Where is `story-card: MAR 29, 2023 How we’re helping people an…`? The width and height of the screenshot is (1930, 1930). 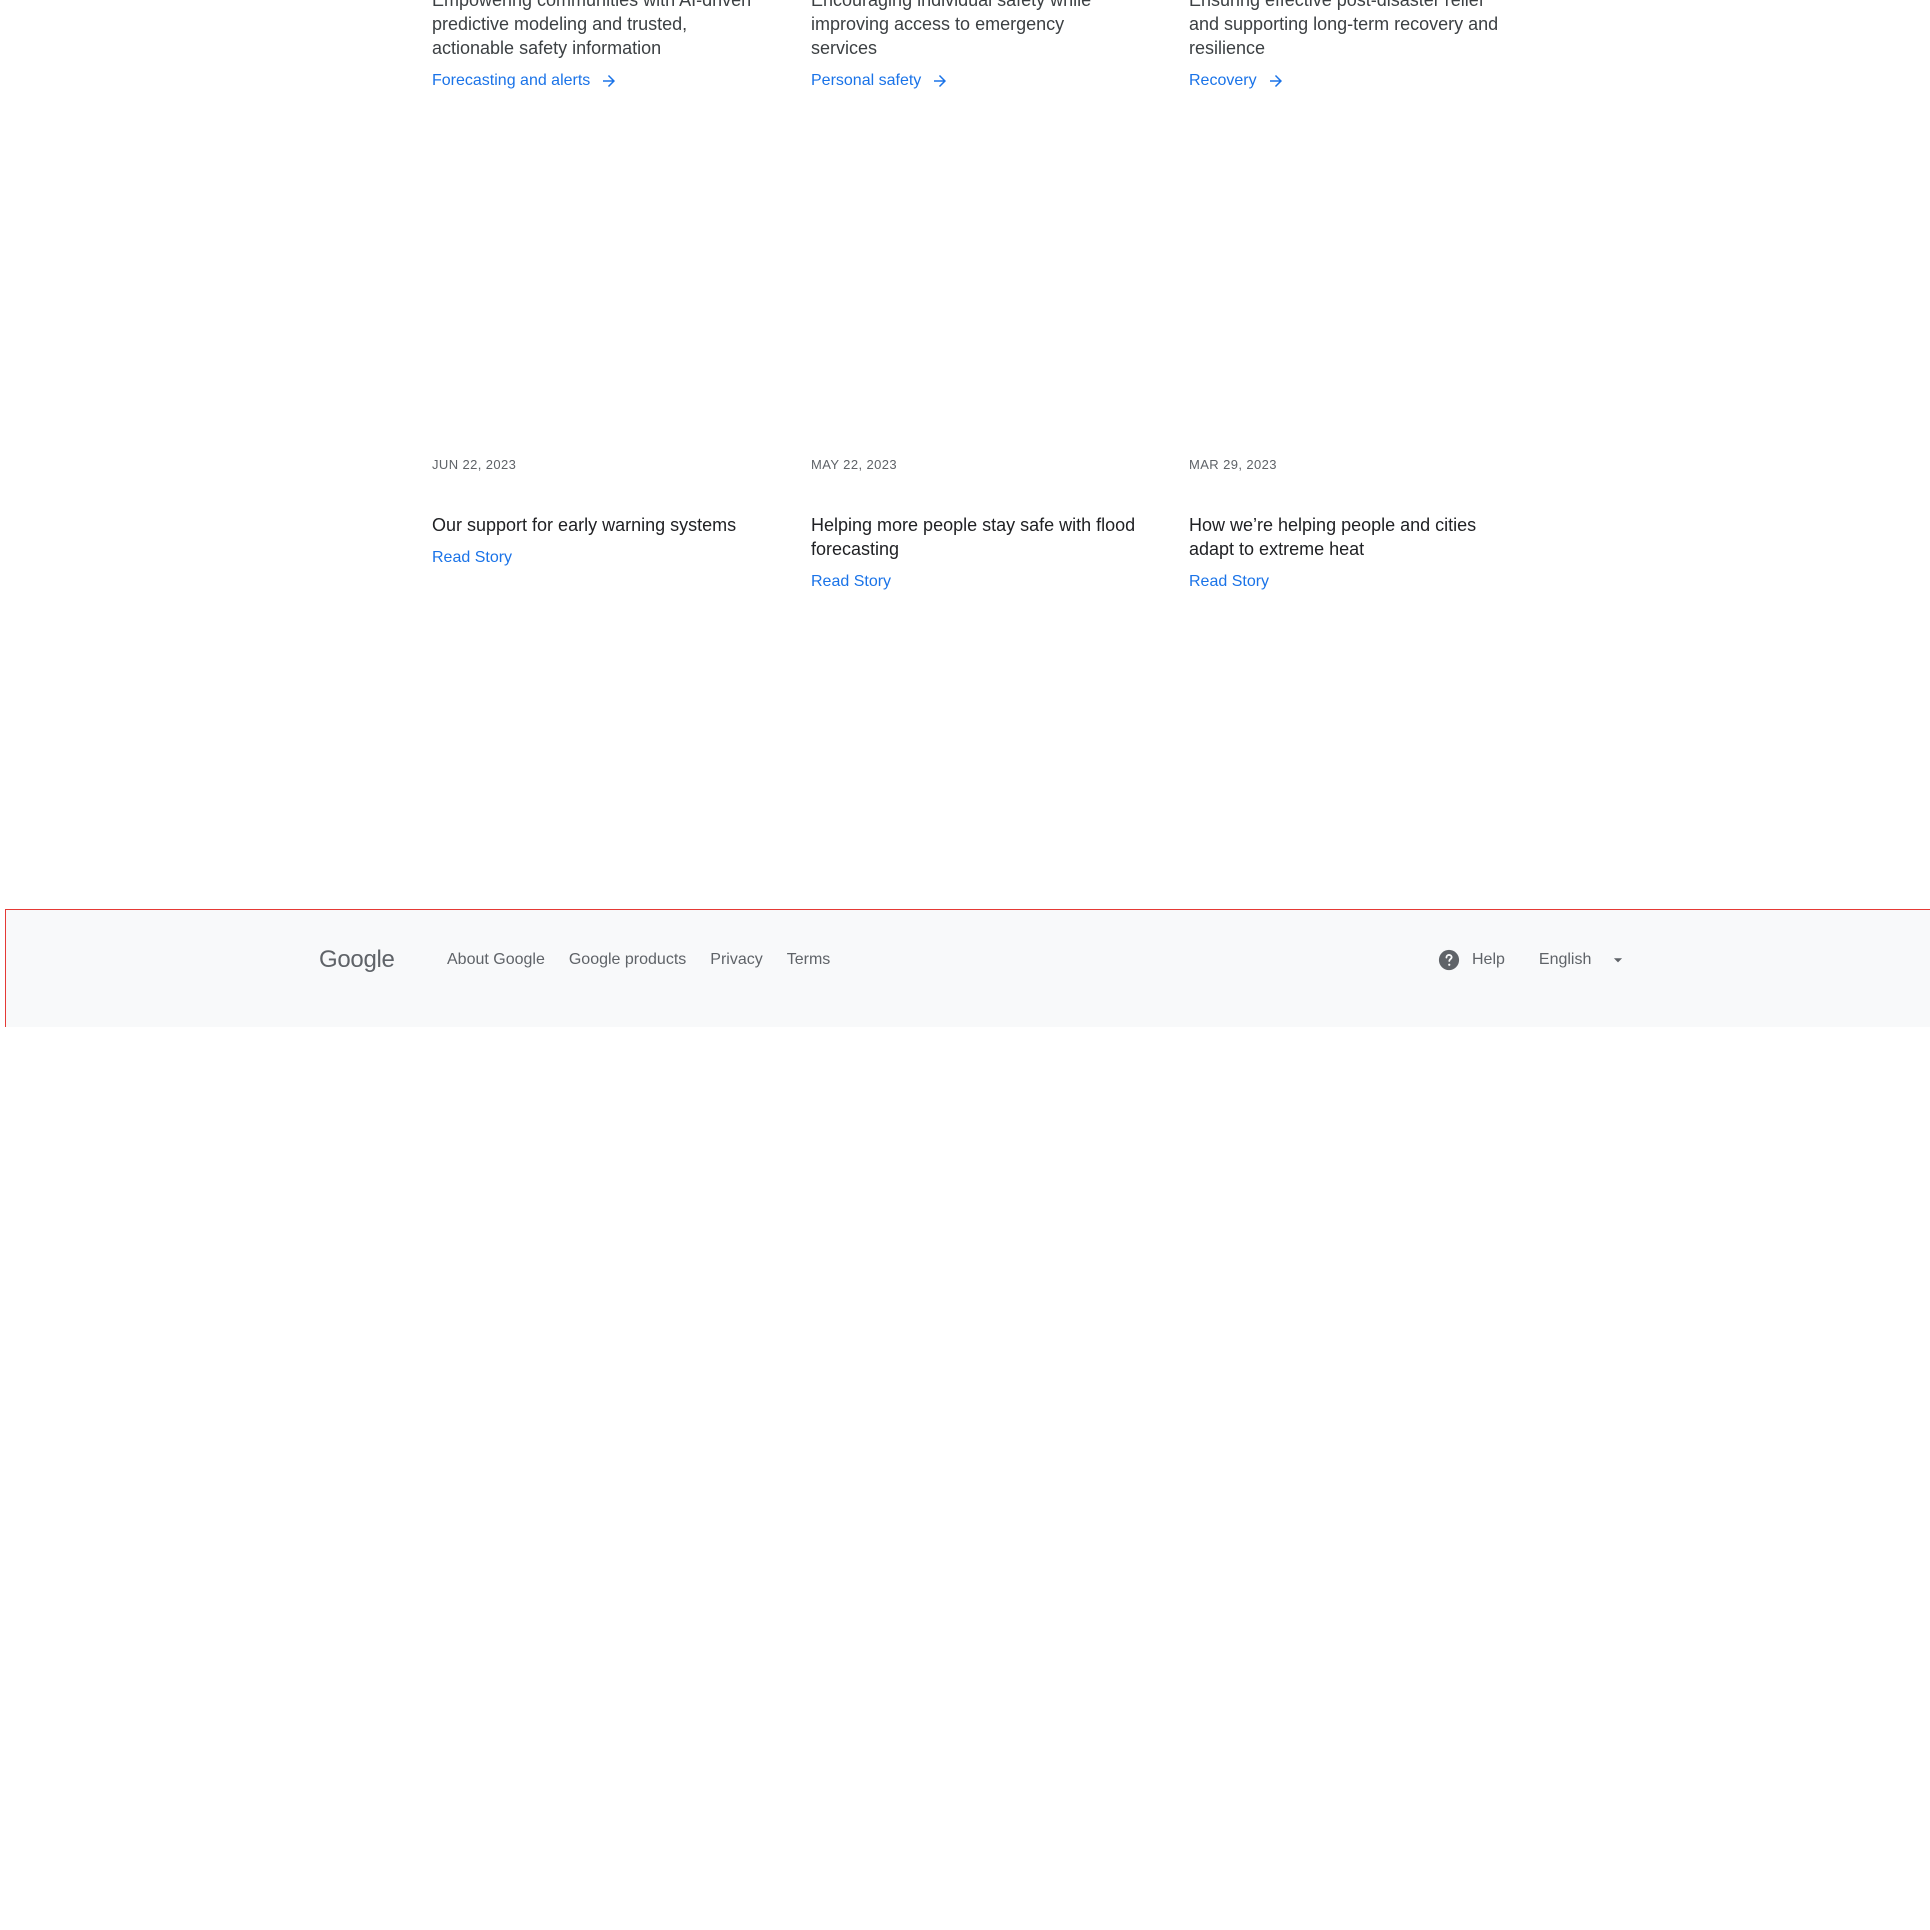 story-card: MAR 29, 2023 How we’re helping people an… is located at coordinates (1354, 524).